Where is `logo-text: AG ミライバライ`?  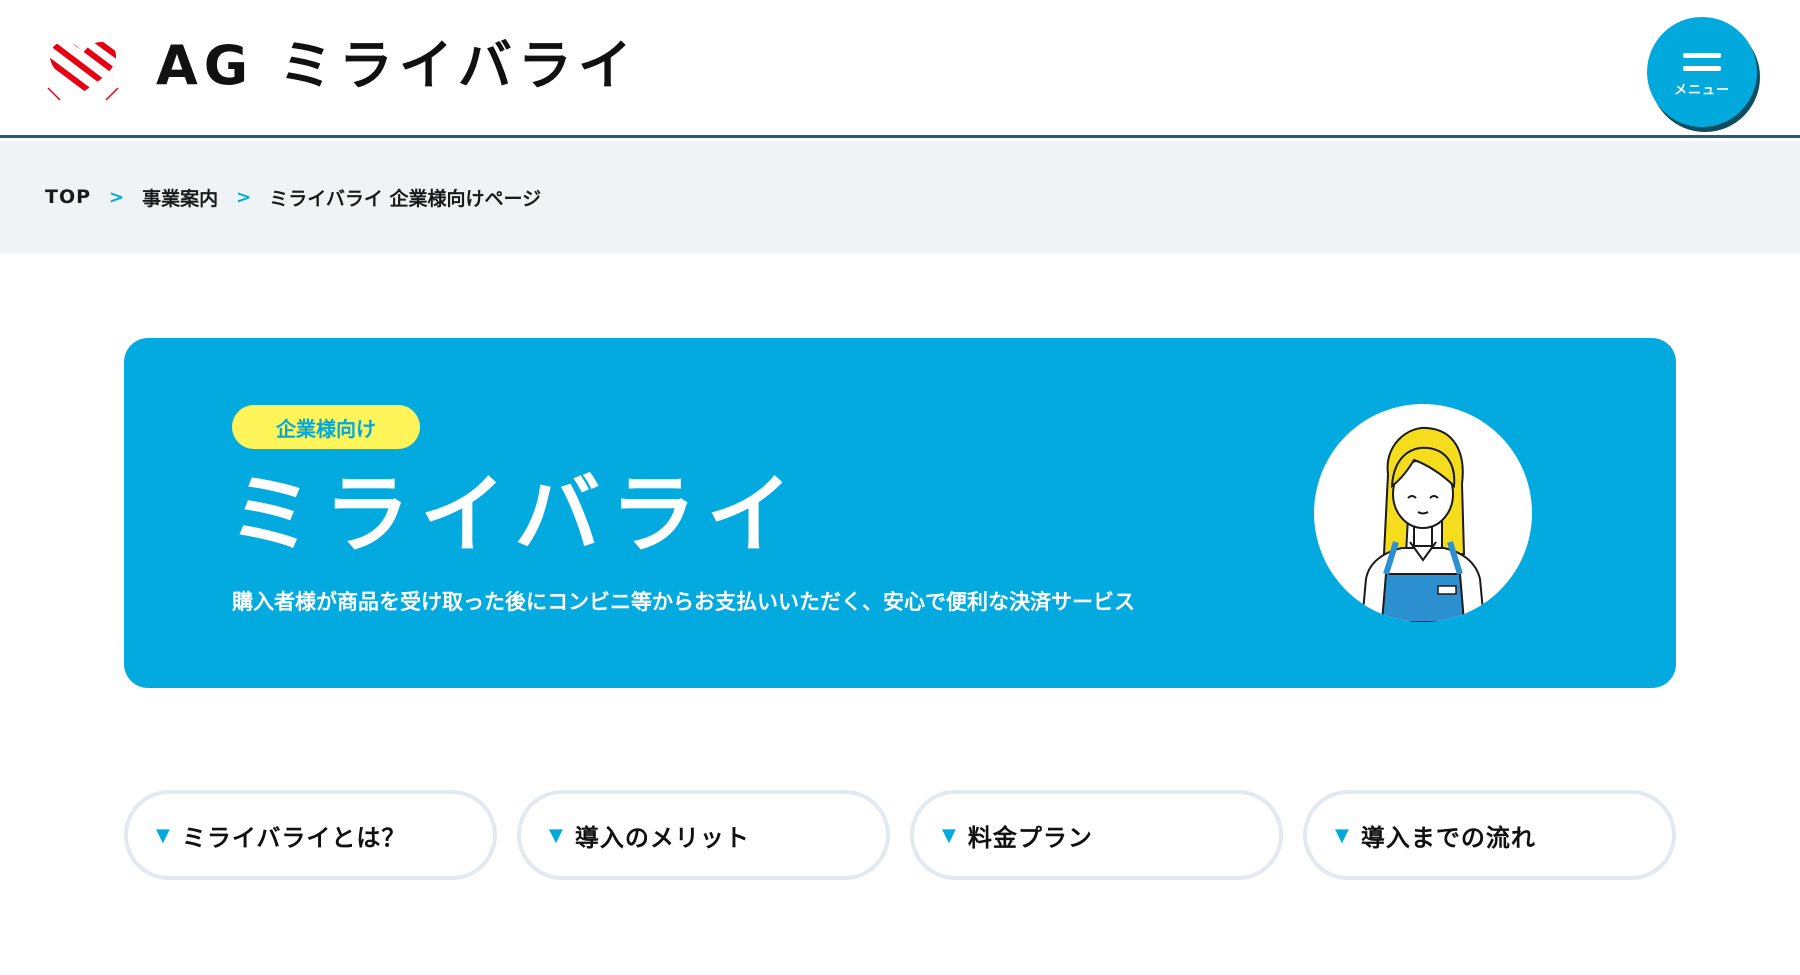 logo-text: AG ミライバライ is located at coordinates (397, 65).